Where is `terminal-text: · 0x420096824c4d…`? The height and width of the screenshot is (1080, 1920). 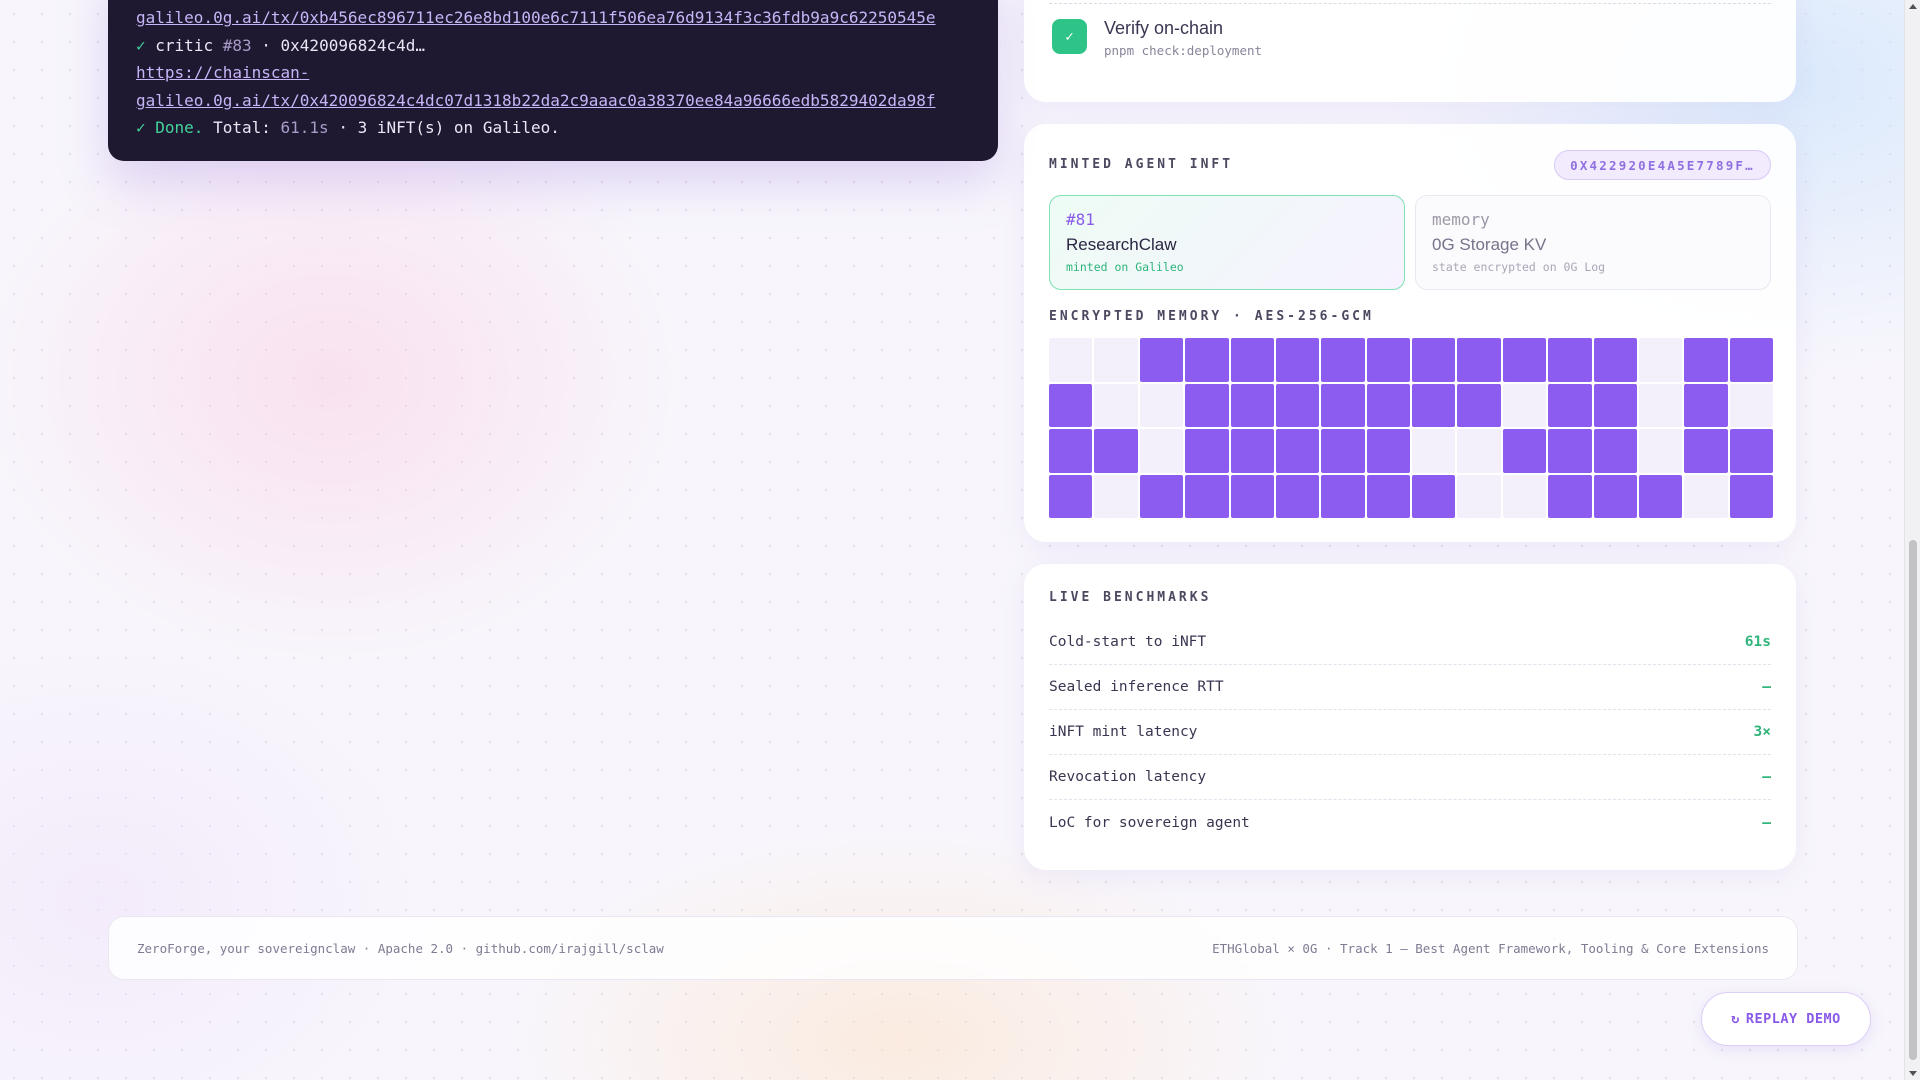
terminal-text: · 0x420096824c4d… is located at coordinates (343, 45).